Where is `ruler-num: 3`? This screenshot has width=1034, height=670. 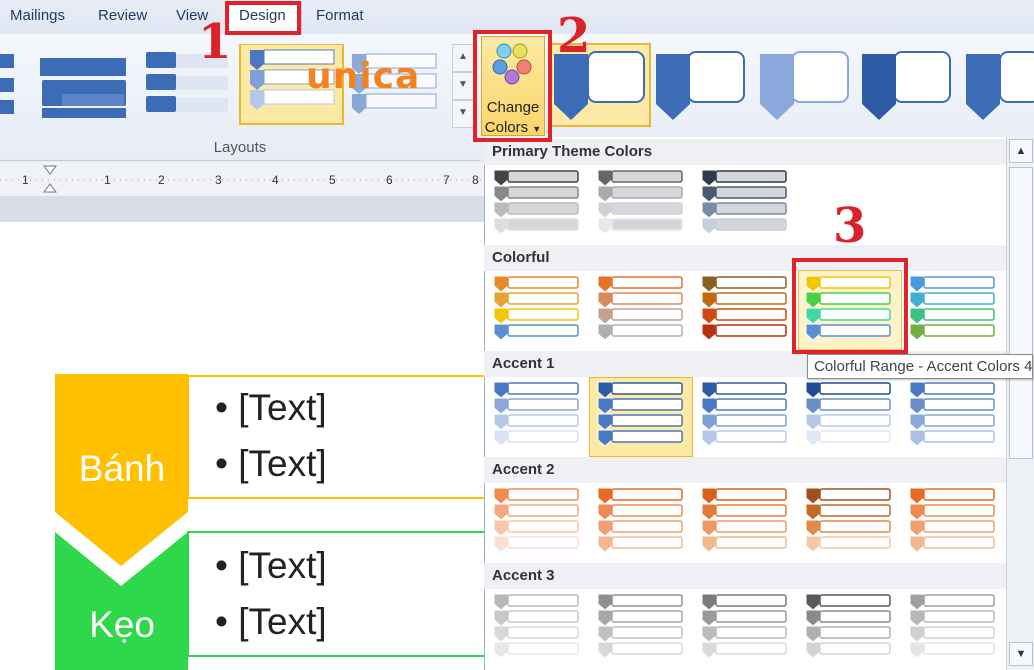 ruler-num: 3 is located at coordinates (218, 180).